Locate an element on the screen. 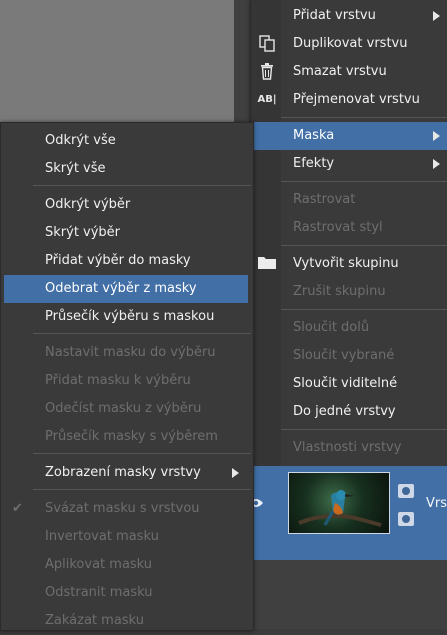 The width and height of the screenshot is (447, 635). menu-item-label: Nastavit masku do výběru is located at coordinates (130, 352).